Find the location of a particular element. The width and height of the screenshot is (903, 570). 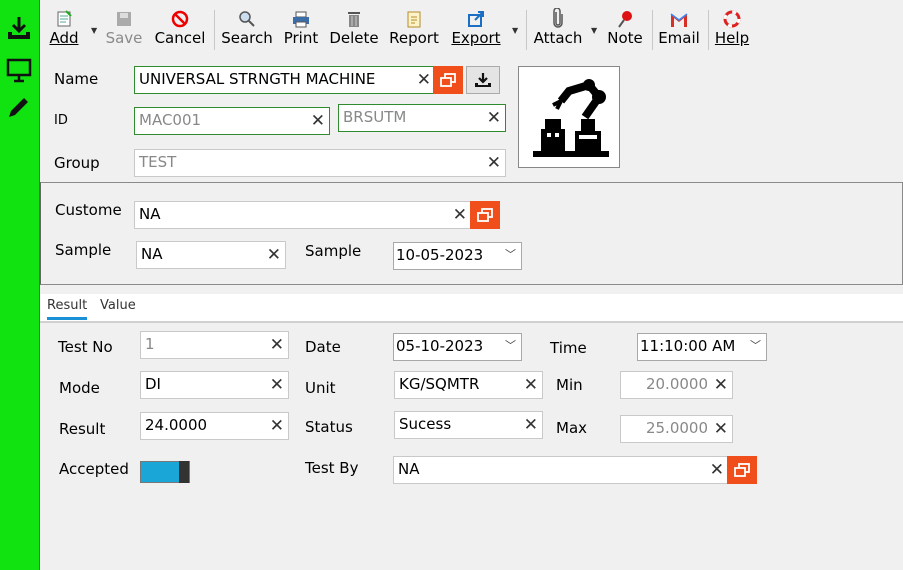

sample-field: NA ✕ is located at coordinates (211, 255).